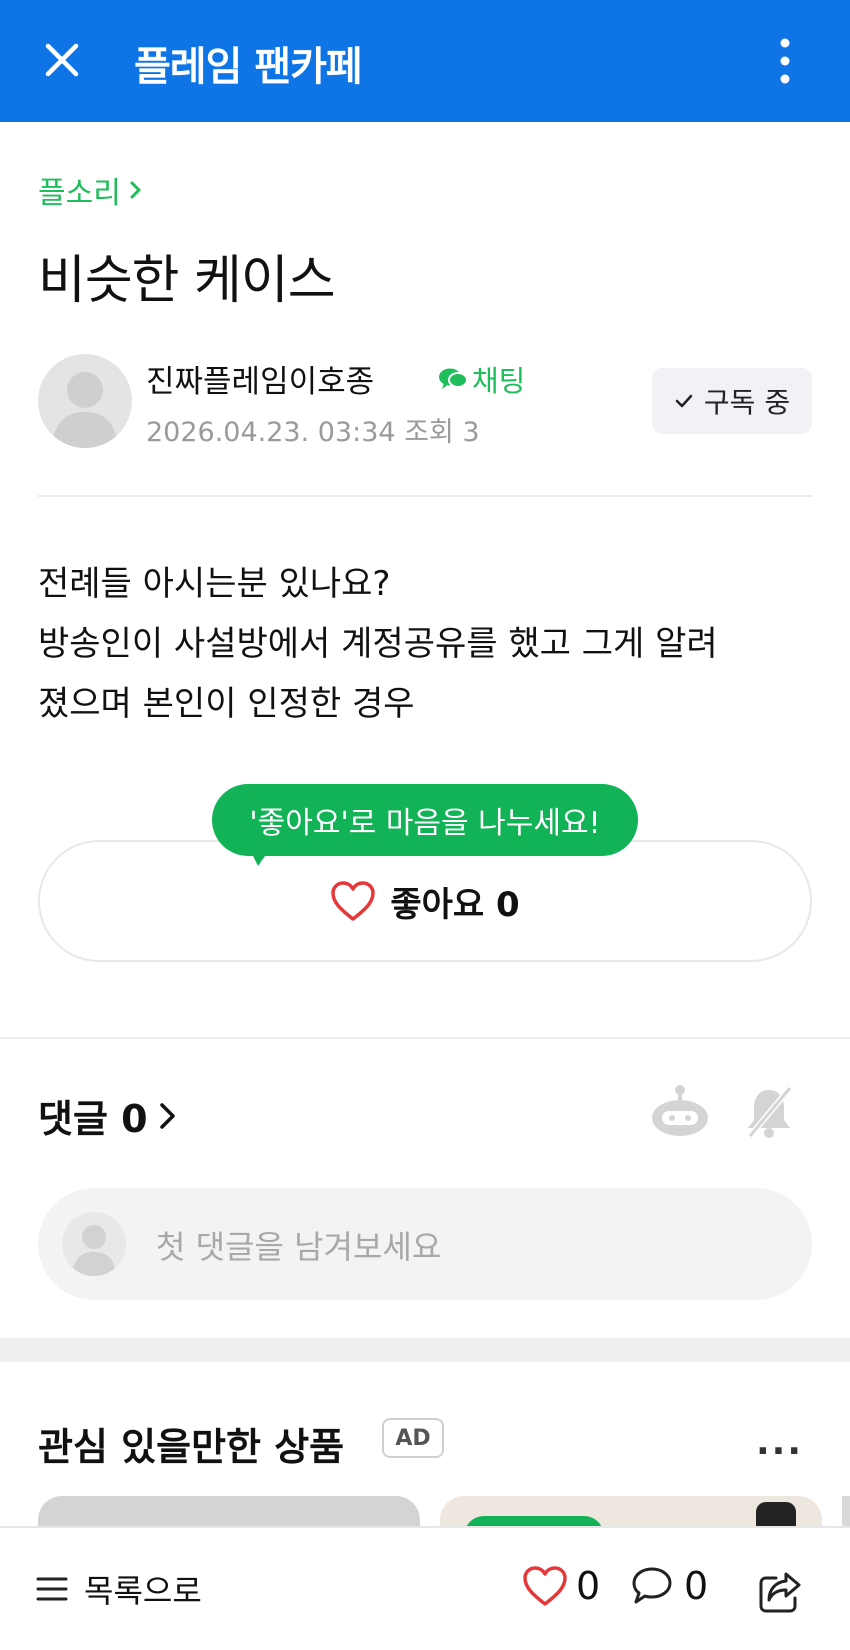  What do you see at coordinates (499, 381) in the screenshot?
I see `chat-label: 채팅` at bounding box center [499, 381].